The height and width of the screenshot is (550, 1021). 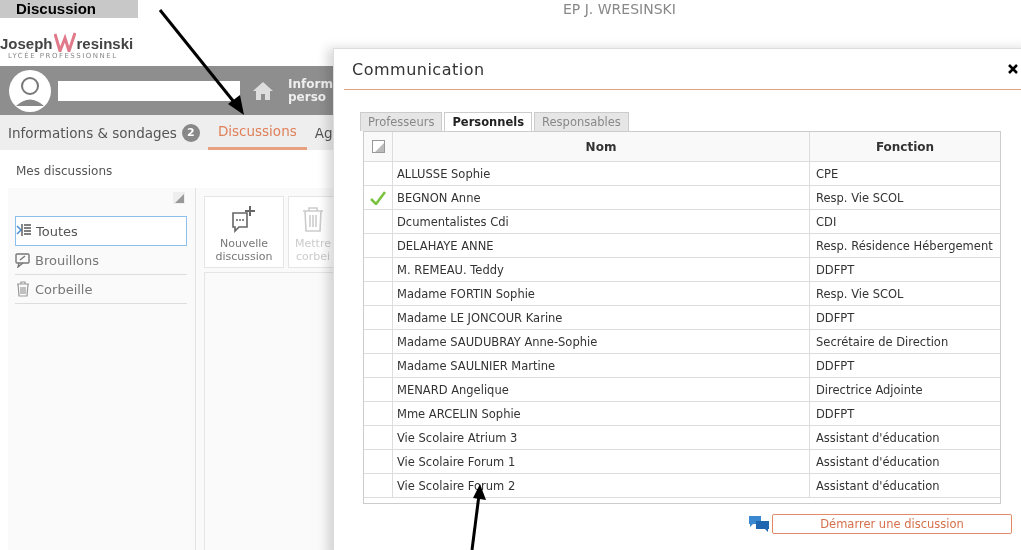 I want to click on count-badge: 2, so click(x=190, y=132).